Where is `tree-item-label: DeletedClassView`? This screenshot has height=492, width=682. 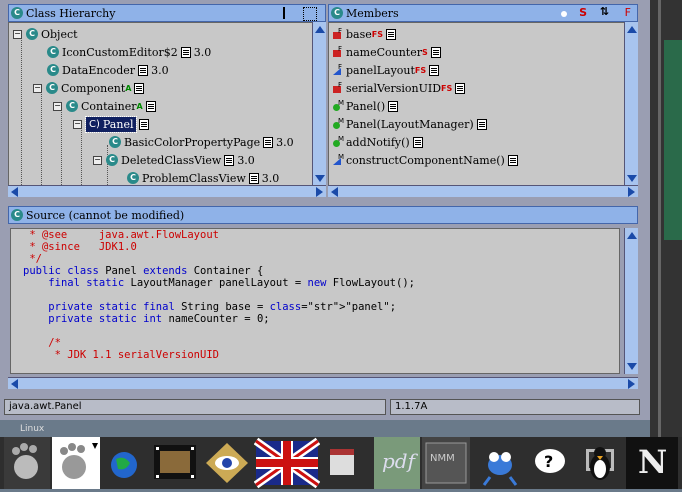
tree-item-label: DeletedClassView is located at coordinates (171, 160).